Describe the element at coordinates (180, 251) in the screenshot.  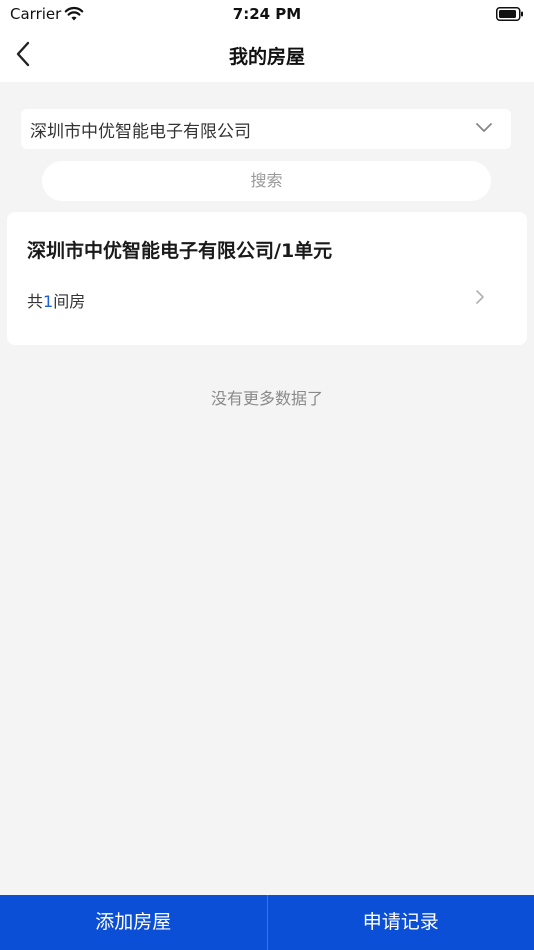
I see `house-card-title: 深圳市中优智能电子有限公司/1单元` at that location.